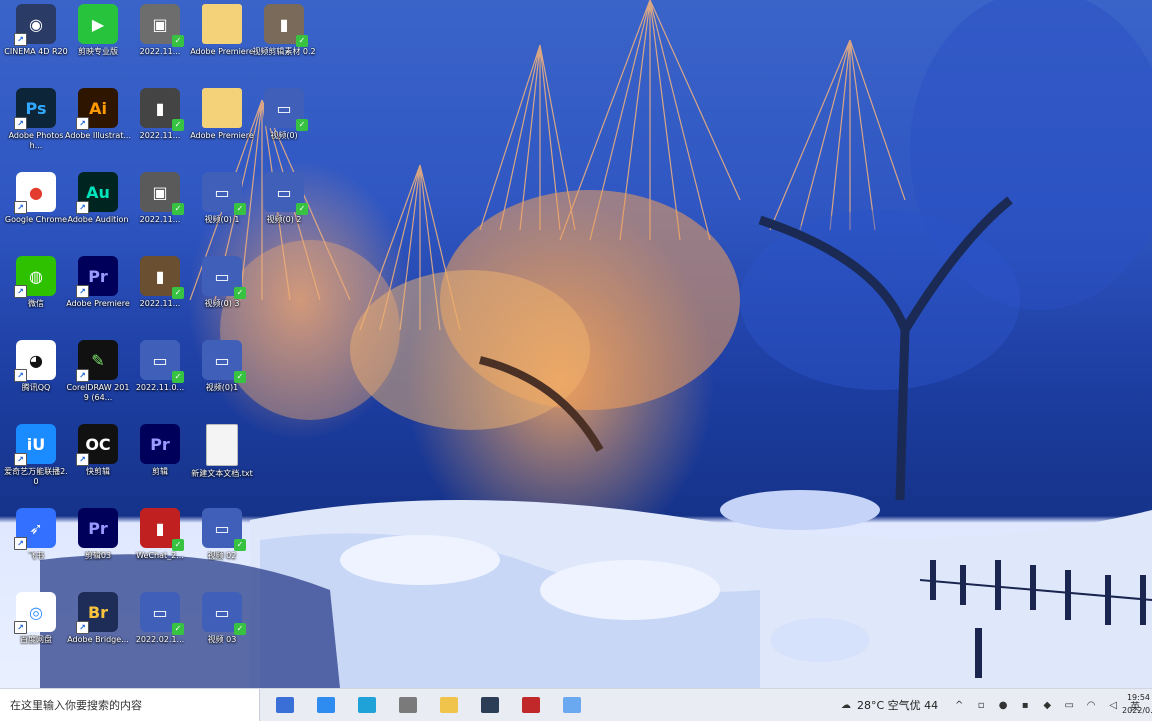  I want to click on file-explorer-icon, so click(326, 705).